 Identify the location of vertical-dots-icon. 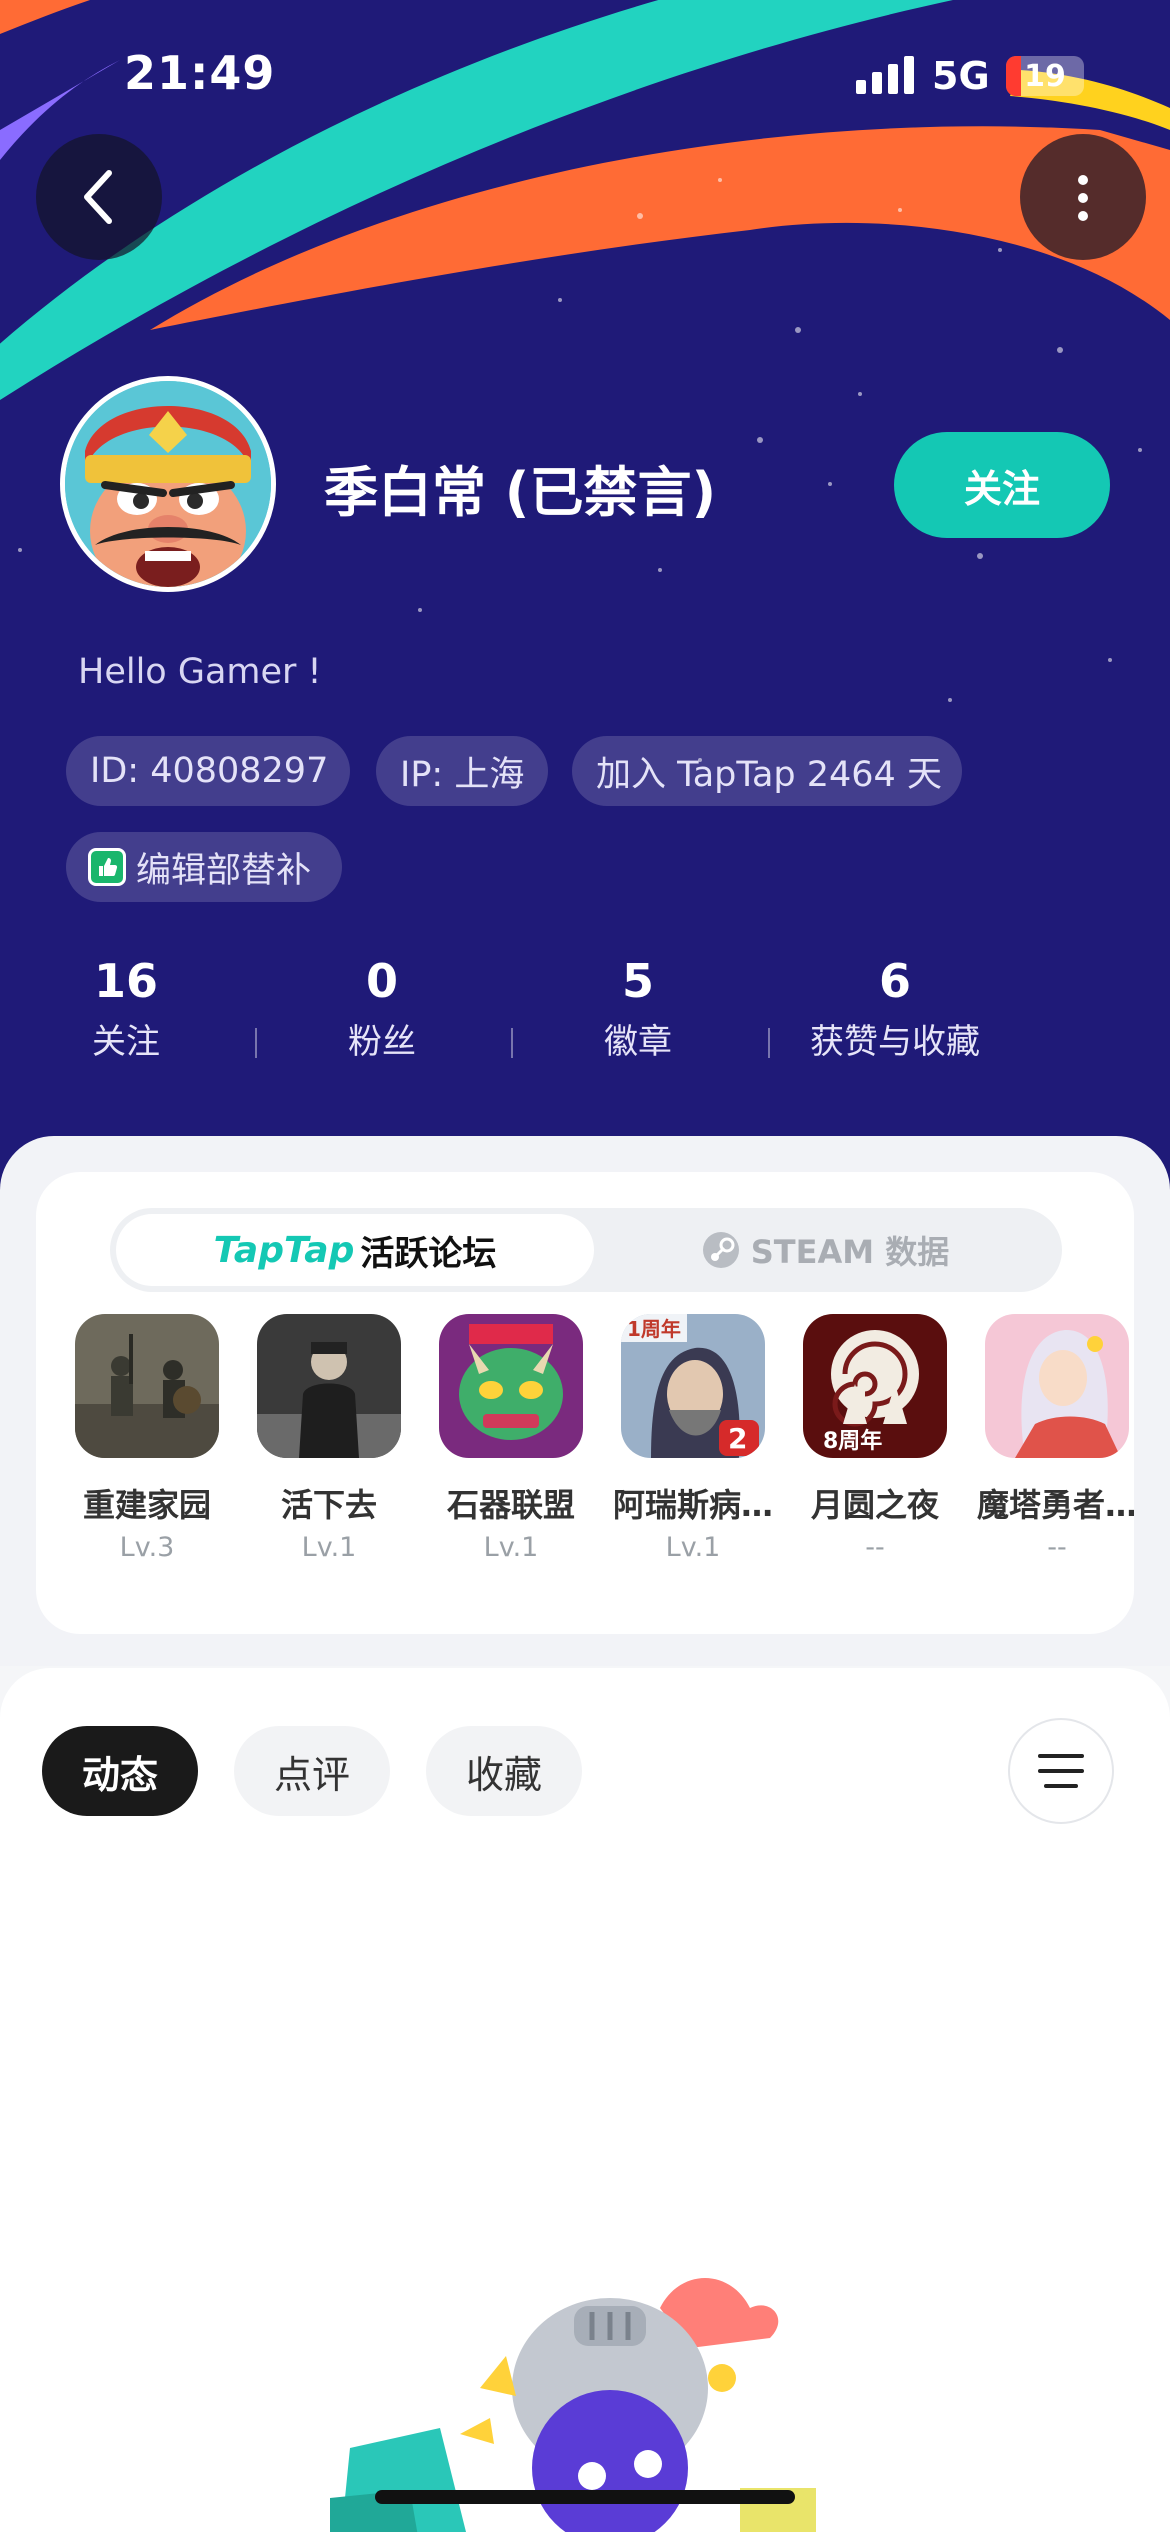
(1083, 198).